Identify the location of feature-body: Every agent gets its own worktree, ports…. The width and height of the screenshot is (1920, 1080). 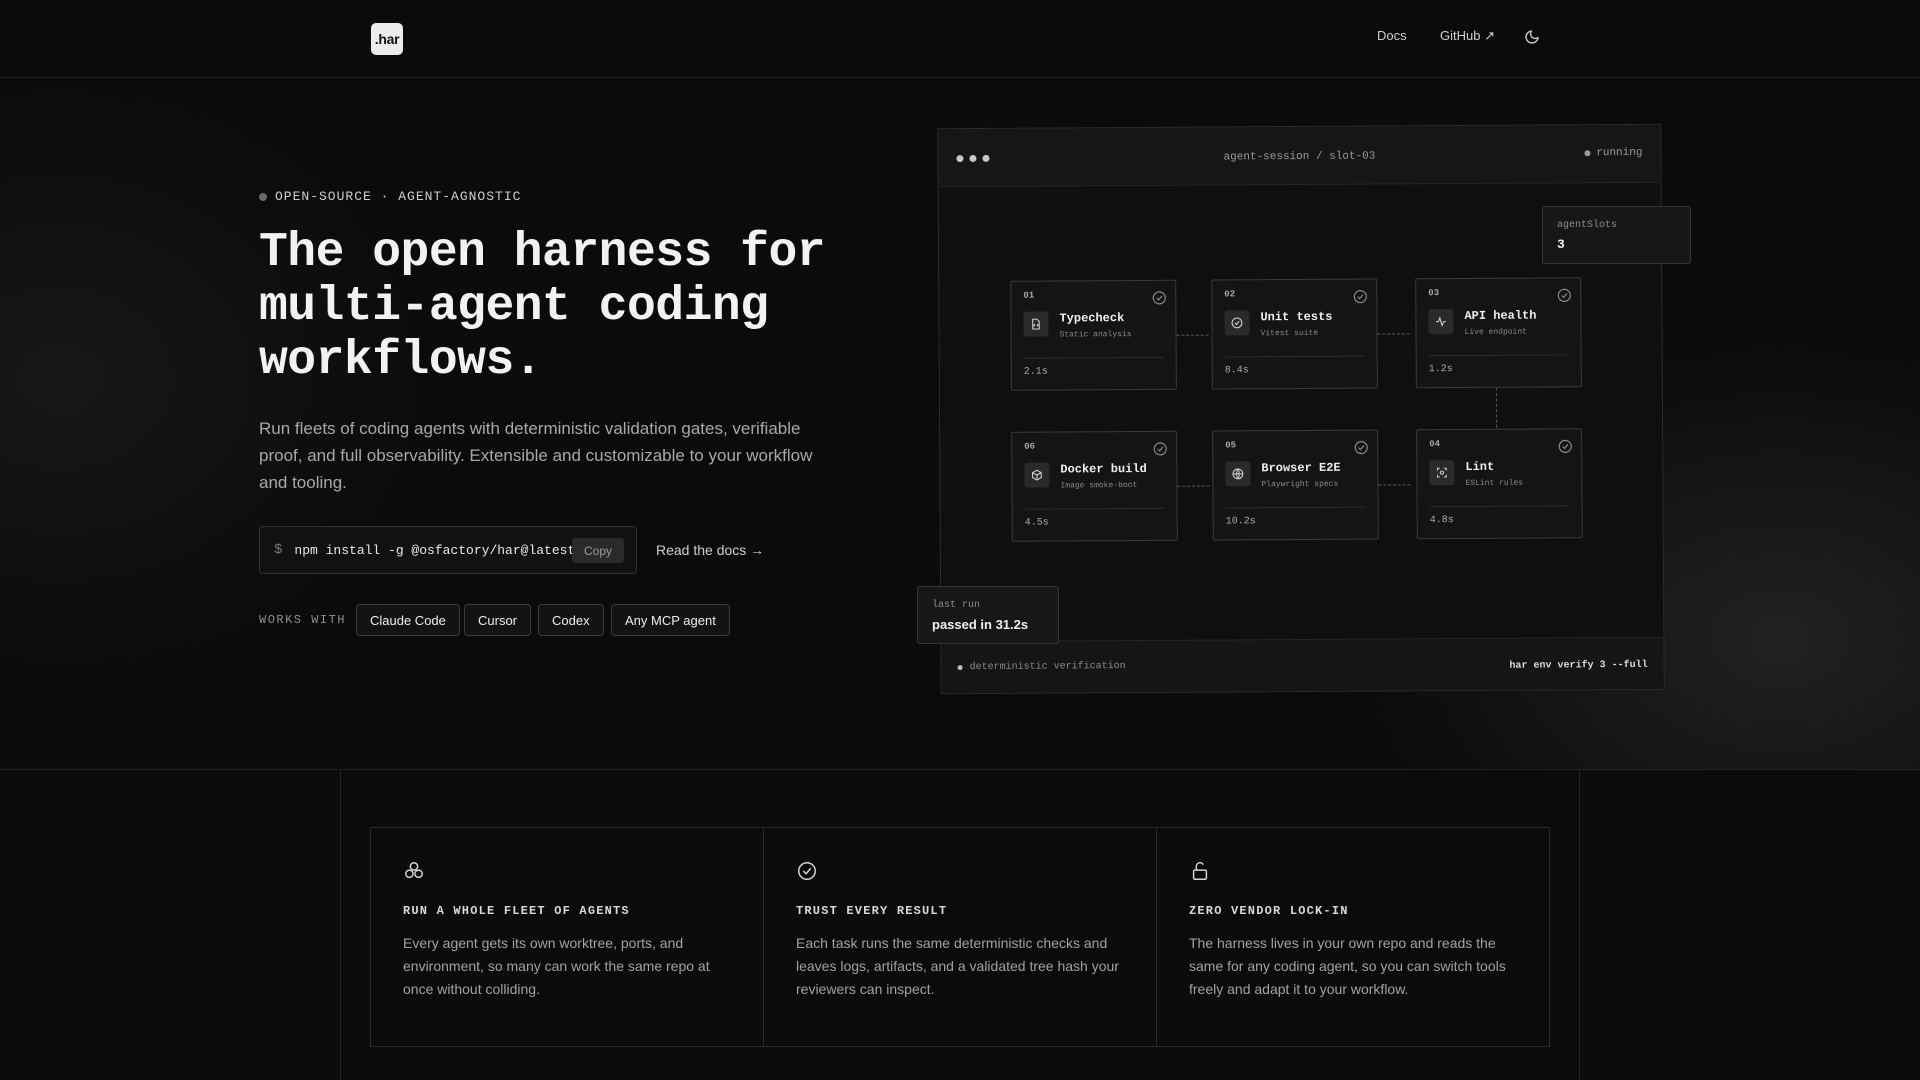
(556, 966).